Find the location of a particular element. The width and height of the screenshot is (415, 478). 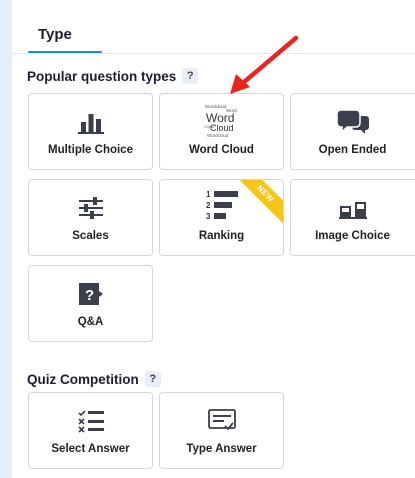

quiz-section-title: Quiz Competition ? is located at coordinates (94, 379).